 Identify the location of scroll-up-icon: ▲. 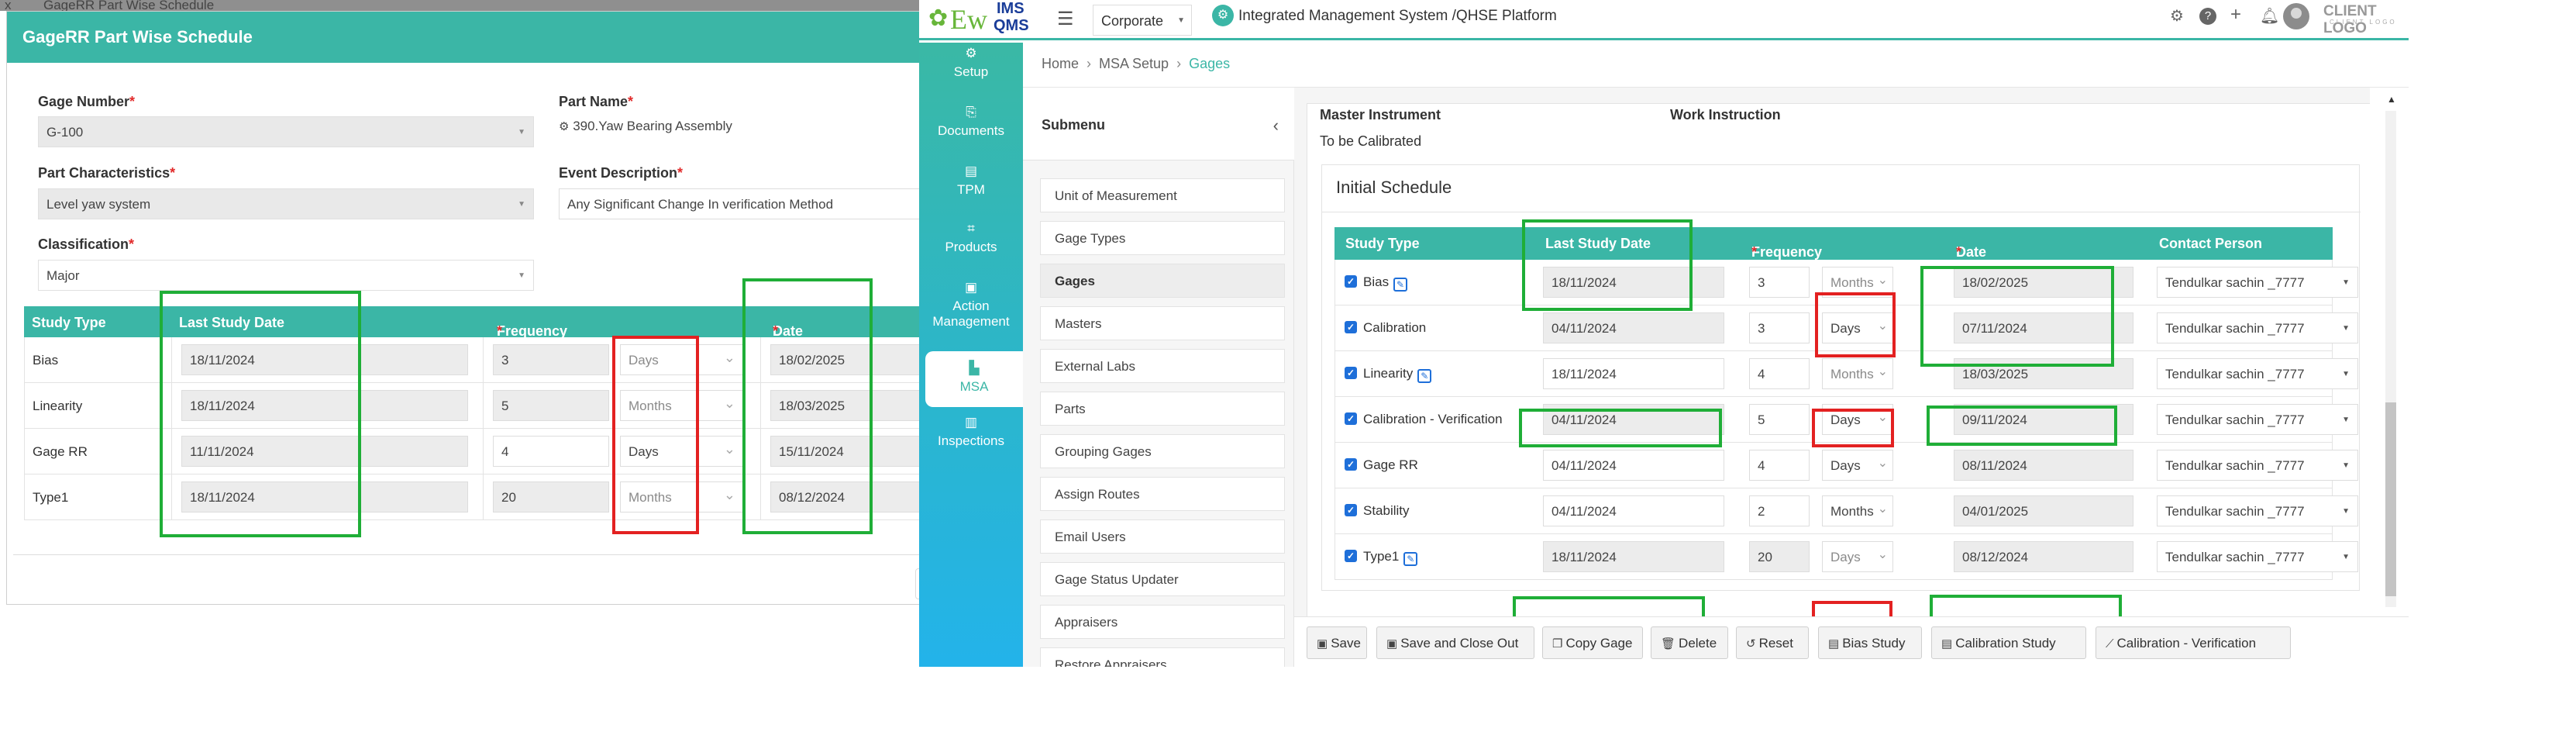
(2391, 100).